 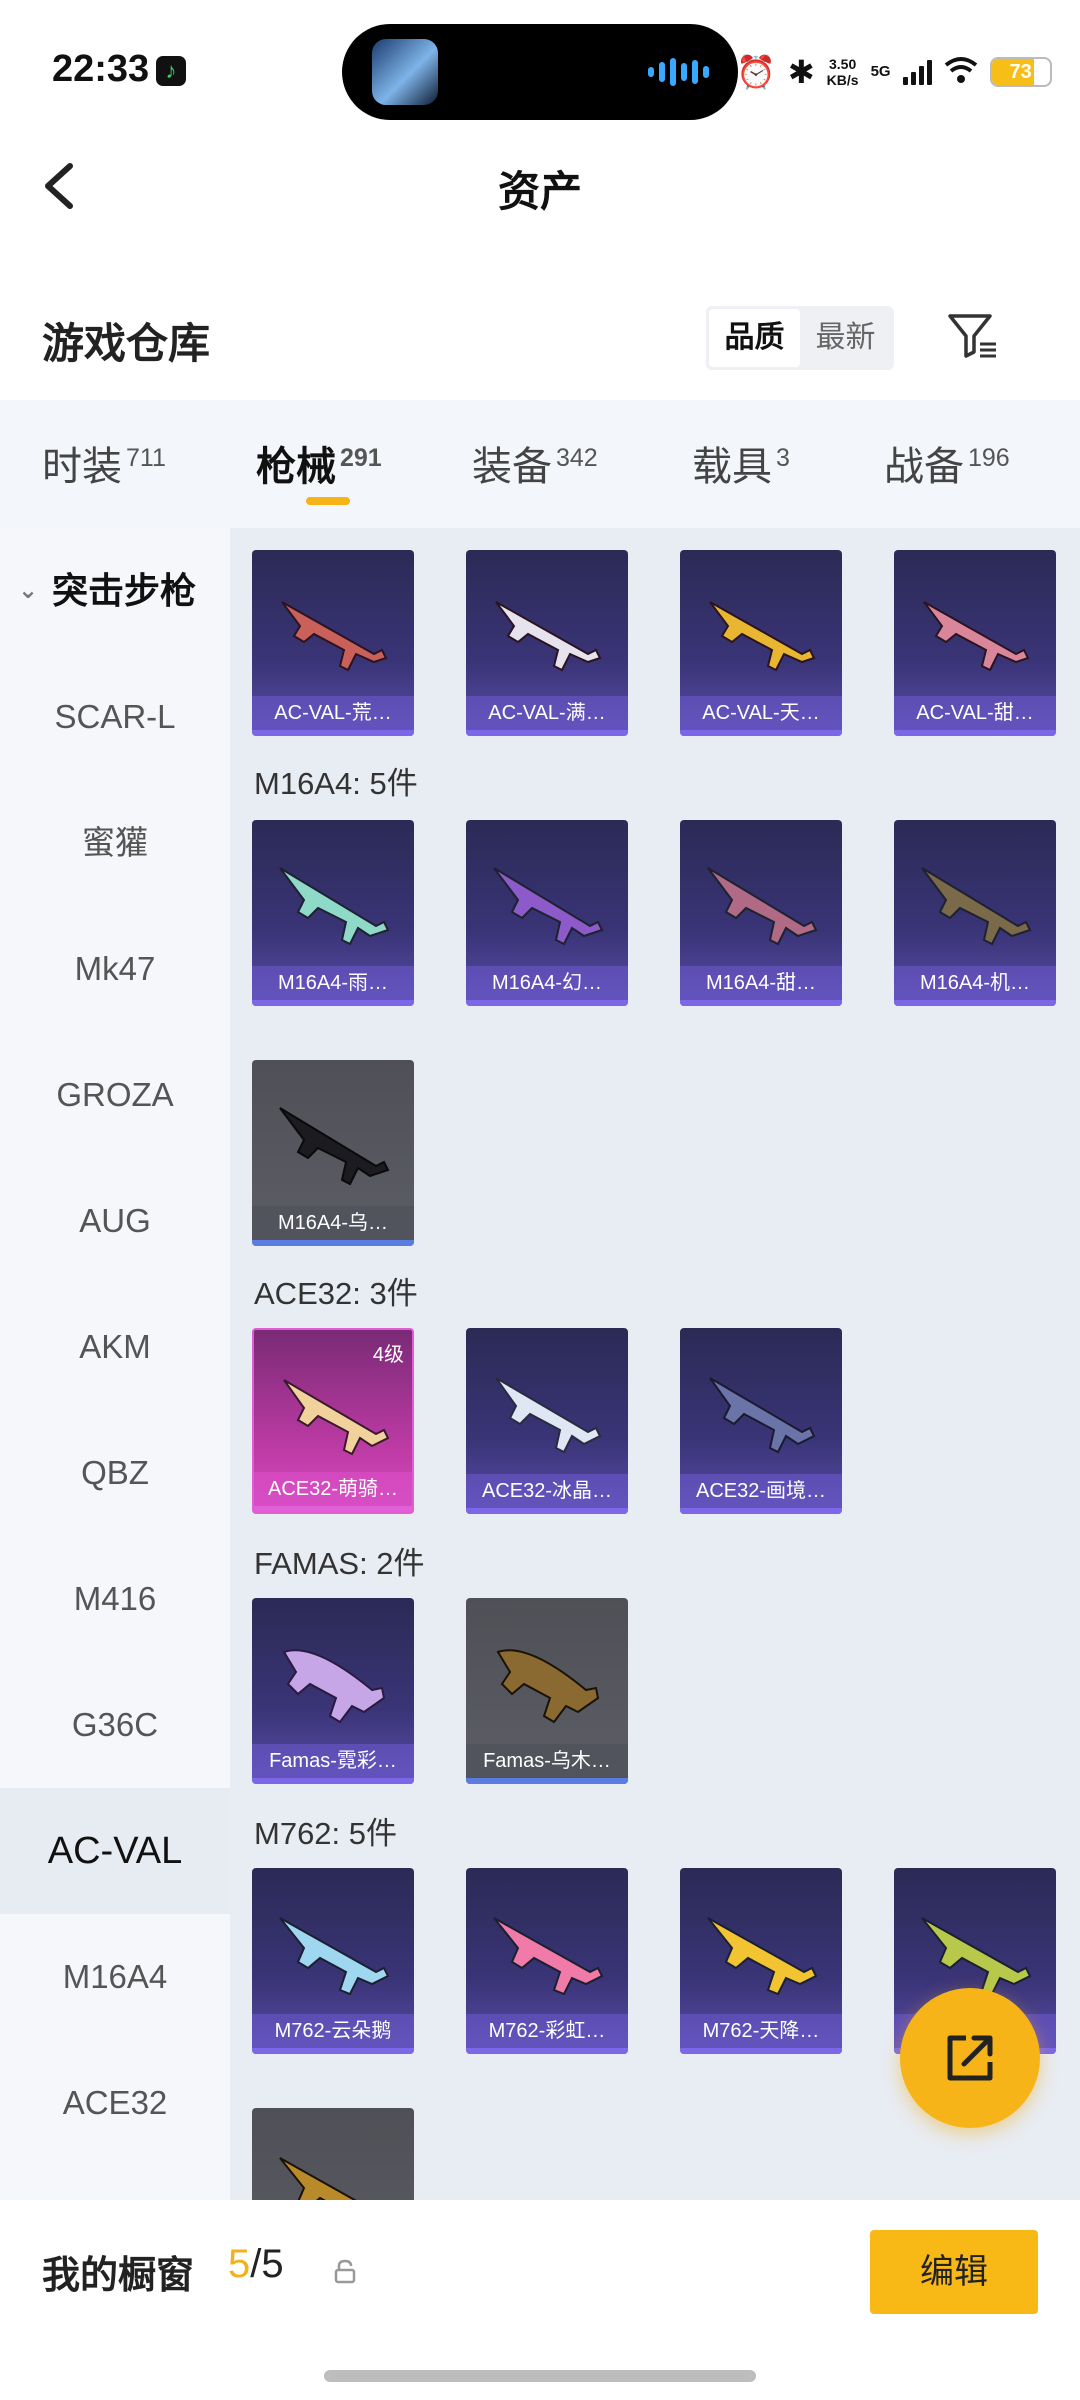 What do you see at coordinates (894, 72) in the screenshot?
I see `status-icons: ⏰ ✱ 3.50 KB/s 5G 73` at bounding box center [894, 72].